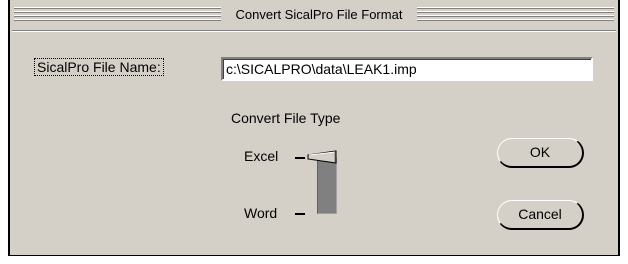 This screenshot has width=628, height=264. Describe the element at coordinates (261, 213) in the screenshot. I see `word-option-label: Word` at that location.